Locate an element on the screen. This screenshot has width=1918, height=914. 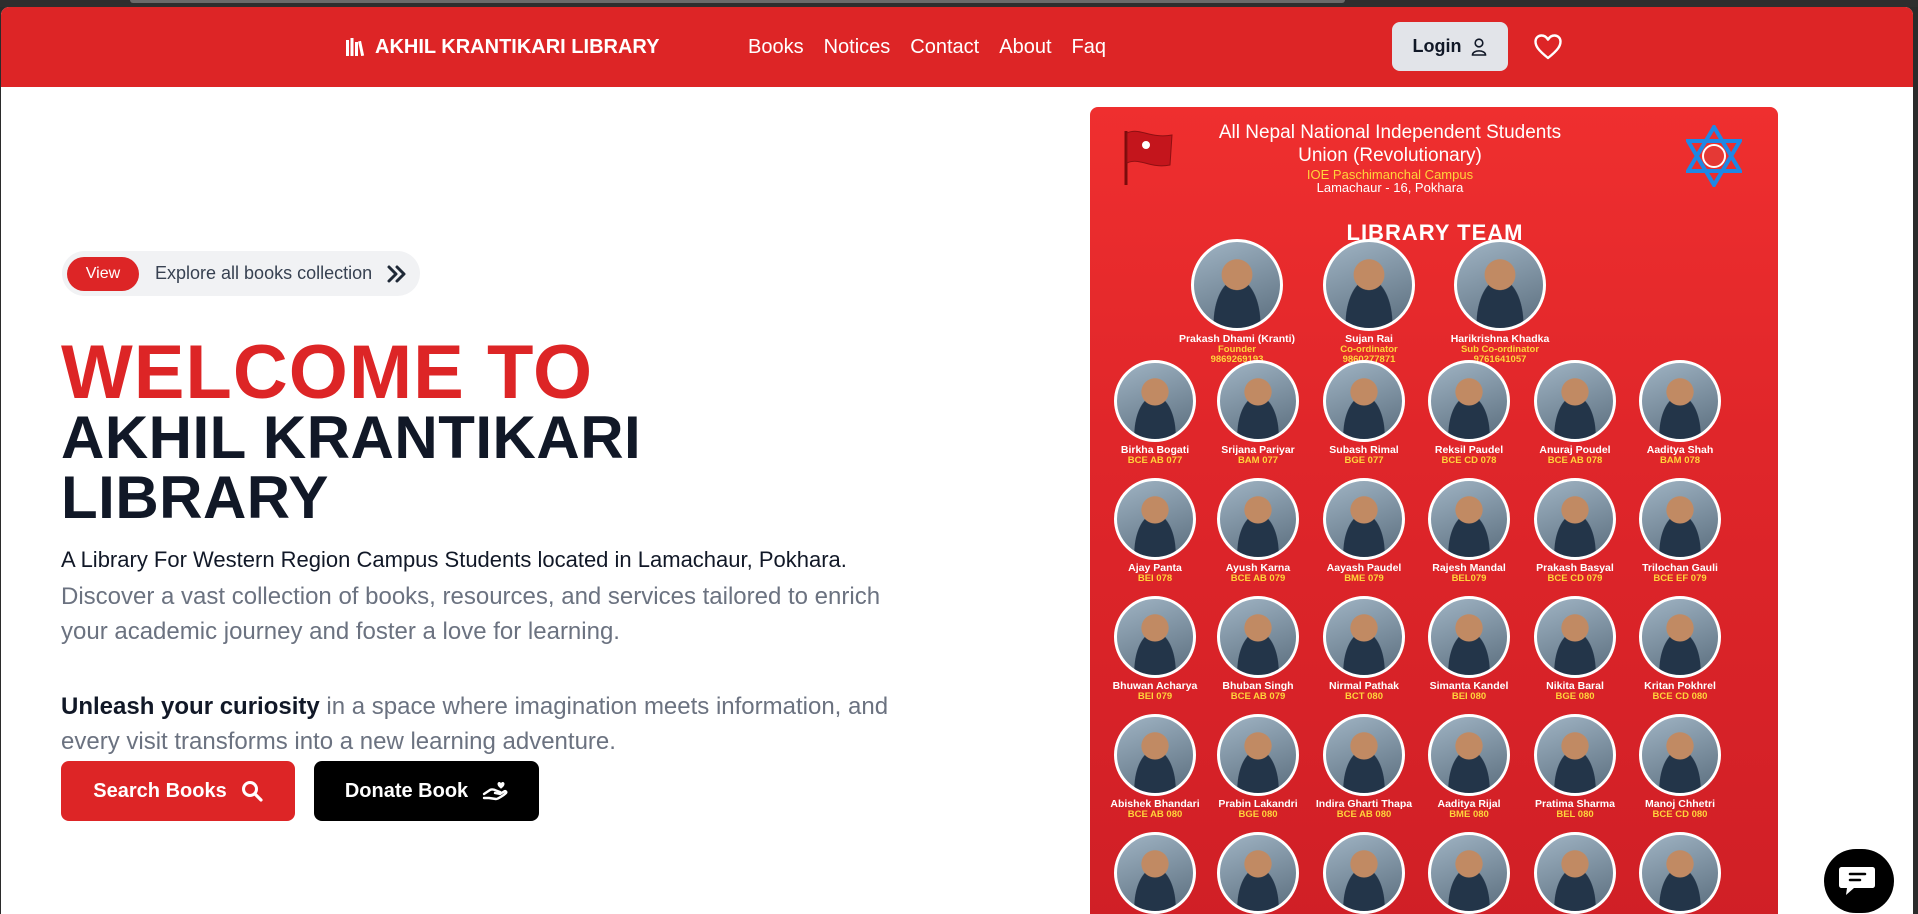
library-title: AKHIL KRANTIKARI LIBRARY is located at coordinates (351, 467).